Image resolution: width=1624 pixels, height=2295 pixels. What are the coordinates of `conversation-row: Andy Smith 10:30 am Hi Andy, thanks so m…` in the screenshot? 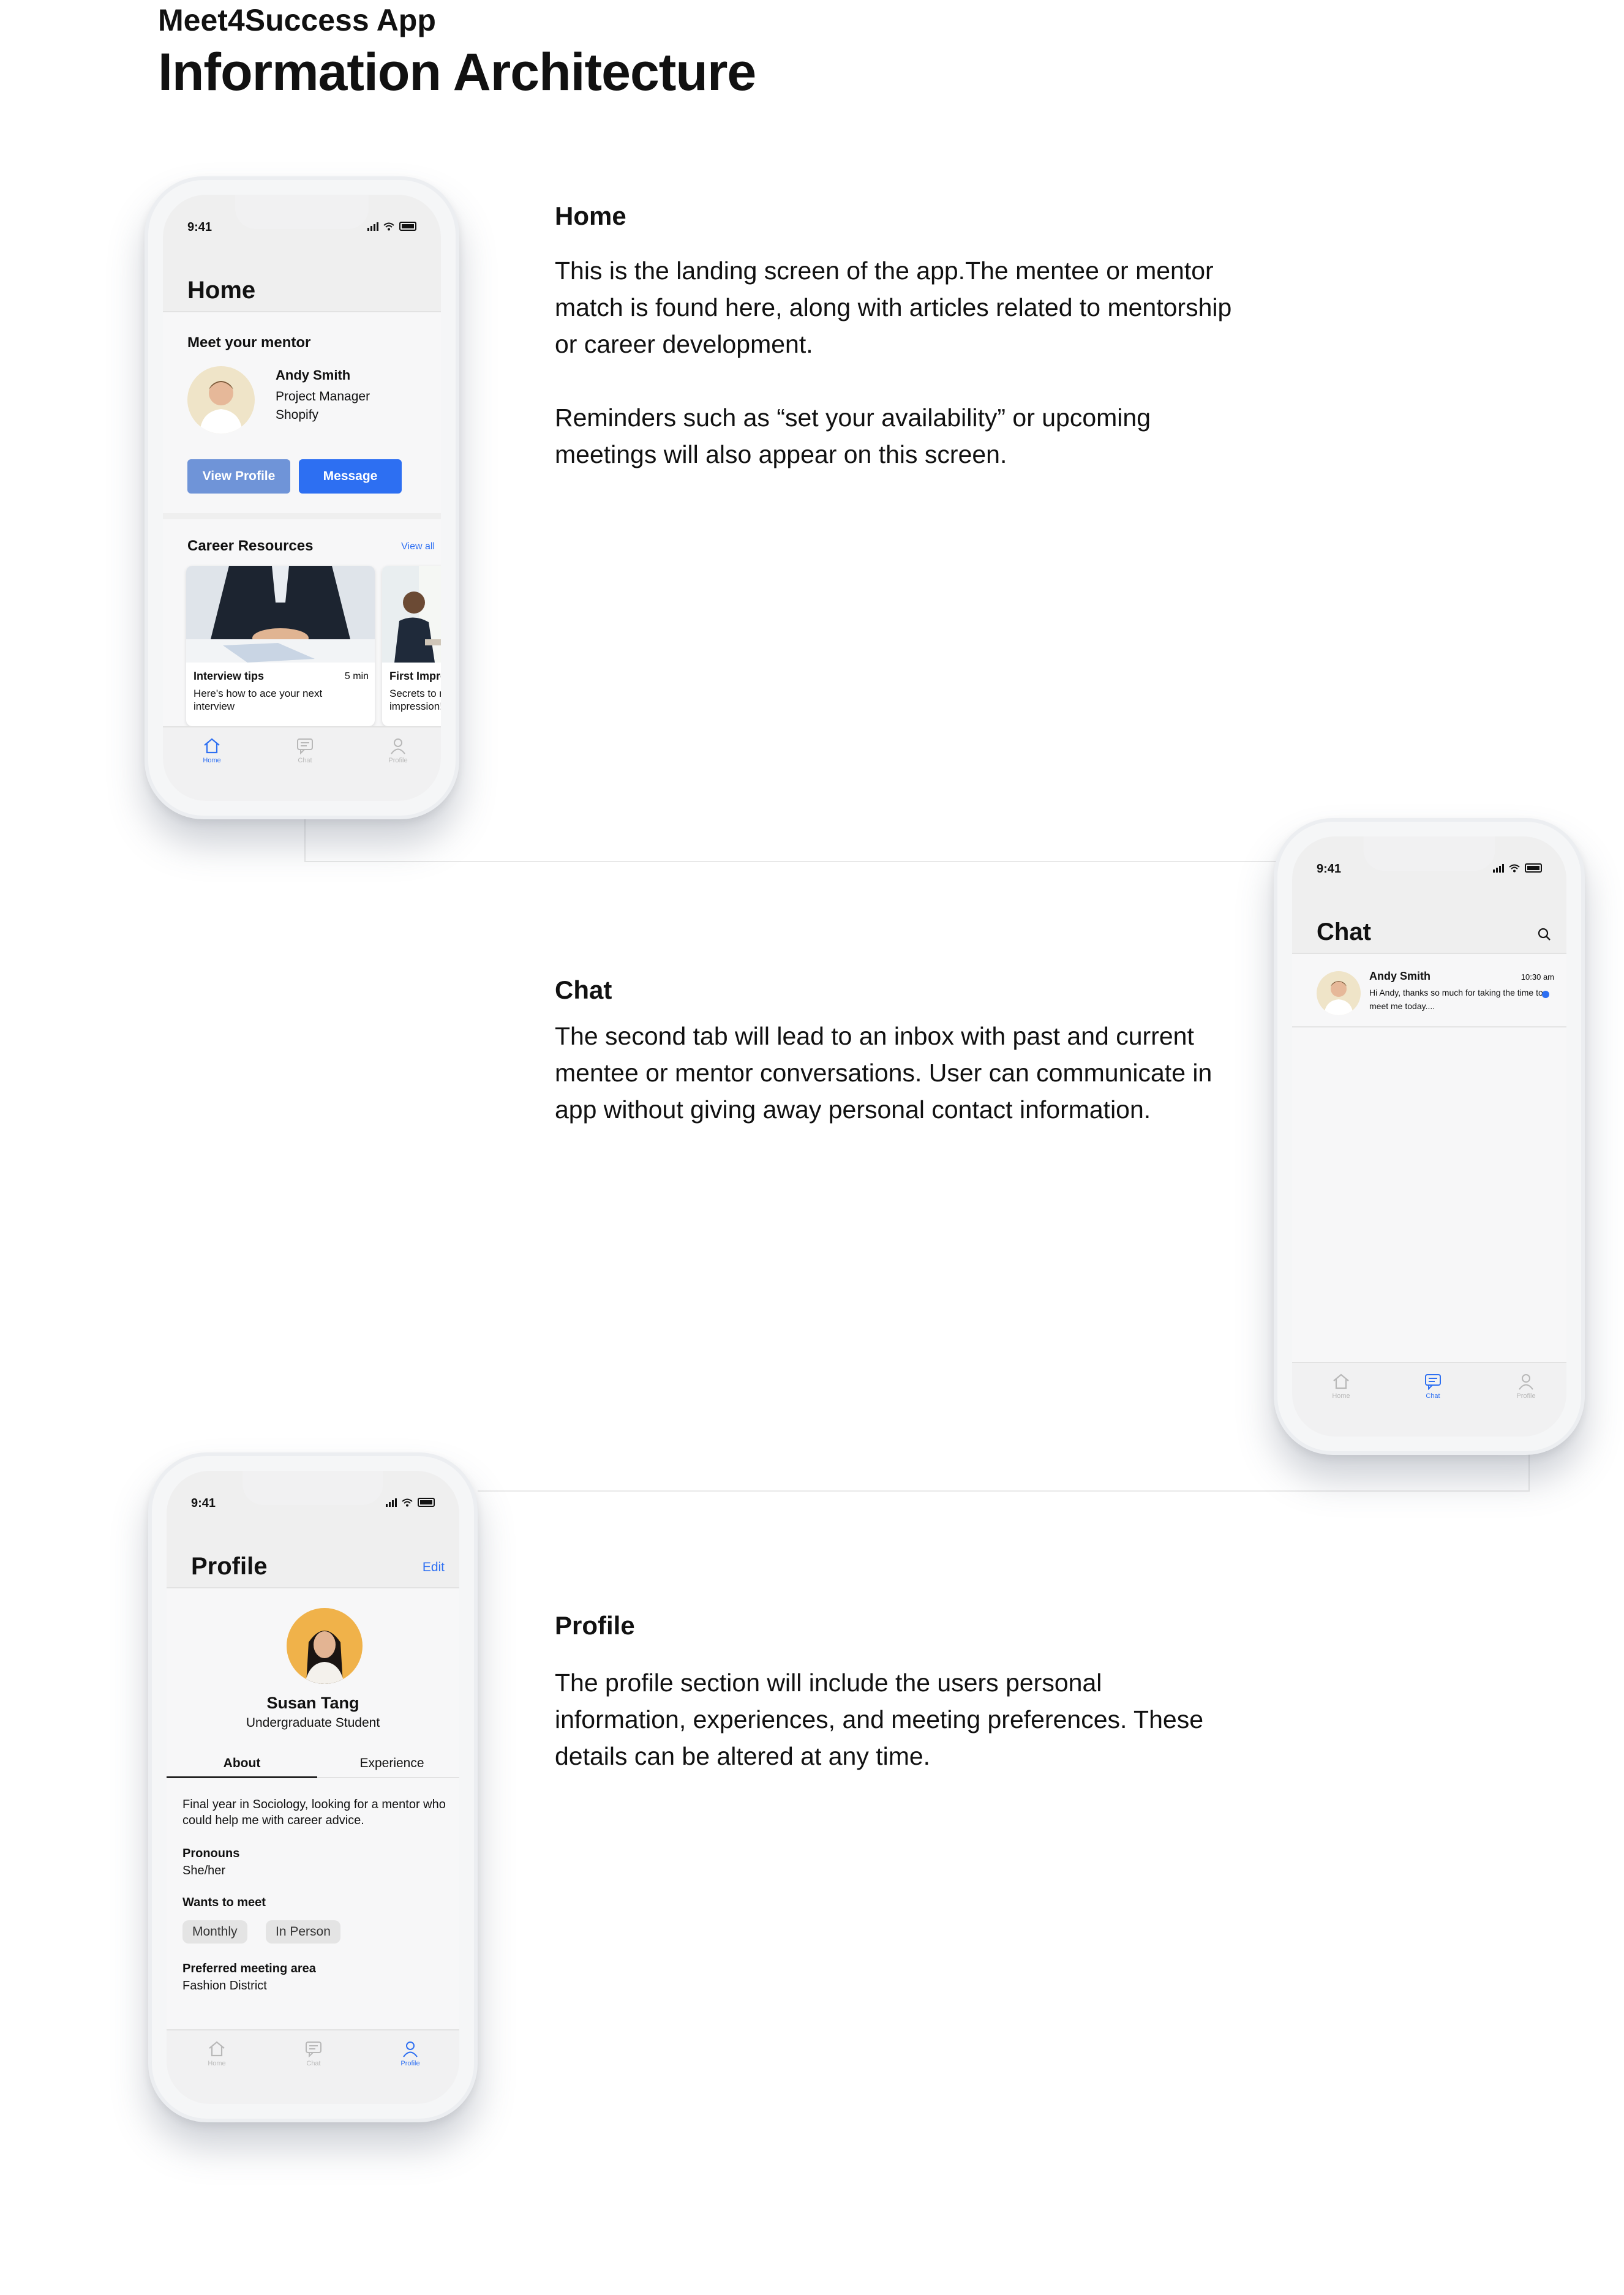 It's located at (1429, 991).